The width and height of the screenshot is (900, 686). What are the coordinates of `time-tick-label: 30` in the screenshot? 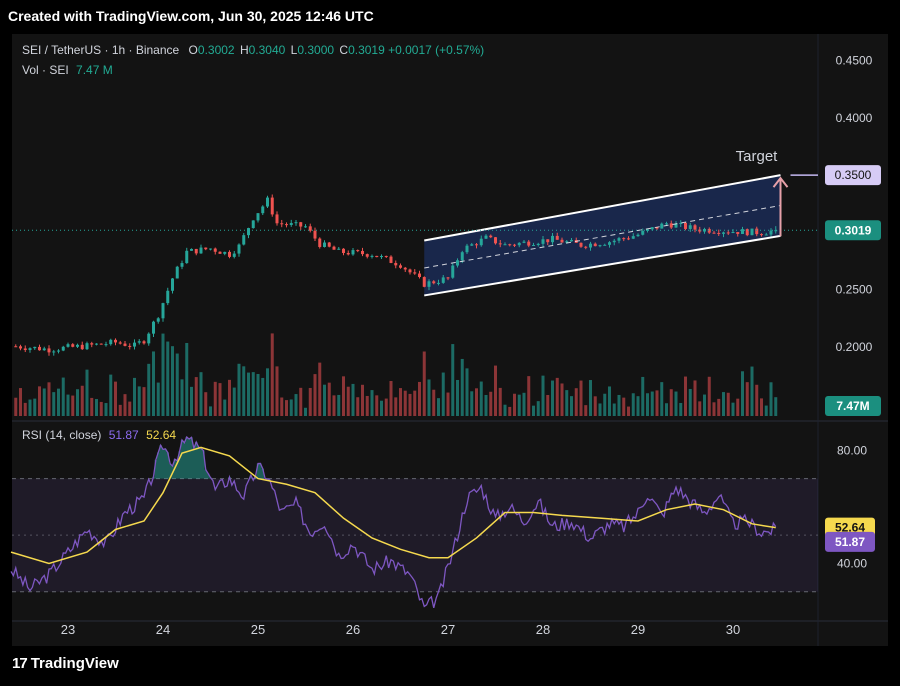 It's located at (733, 629).